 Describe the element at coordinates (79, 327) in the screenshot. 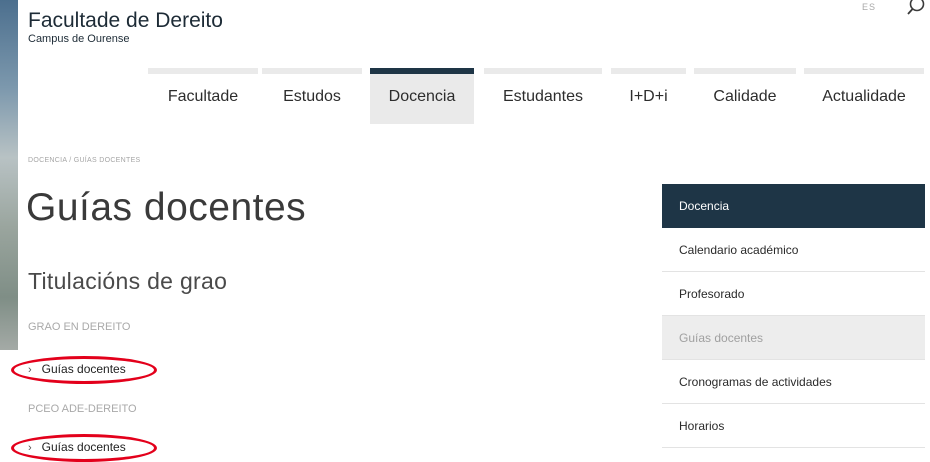

I see `degree-label: GRAO EN DEREITO` at that location.